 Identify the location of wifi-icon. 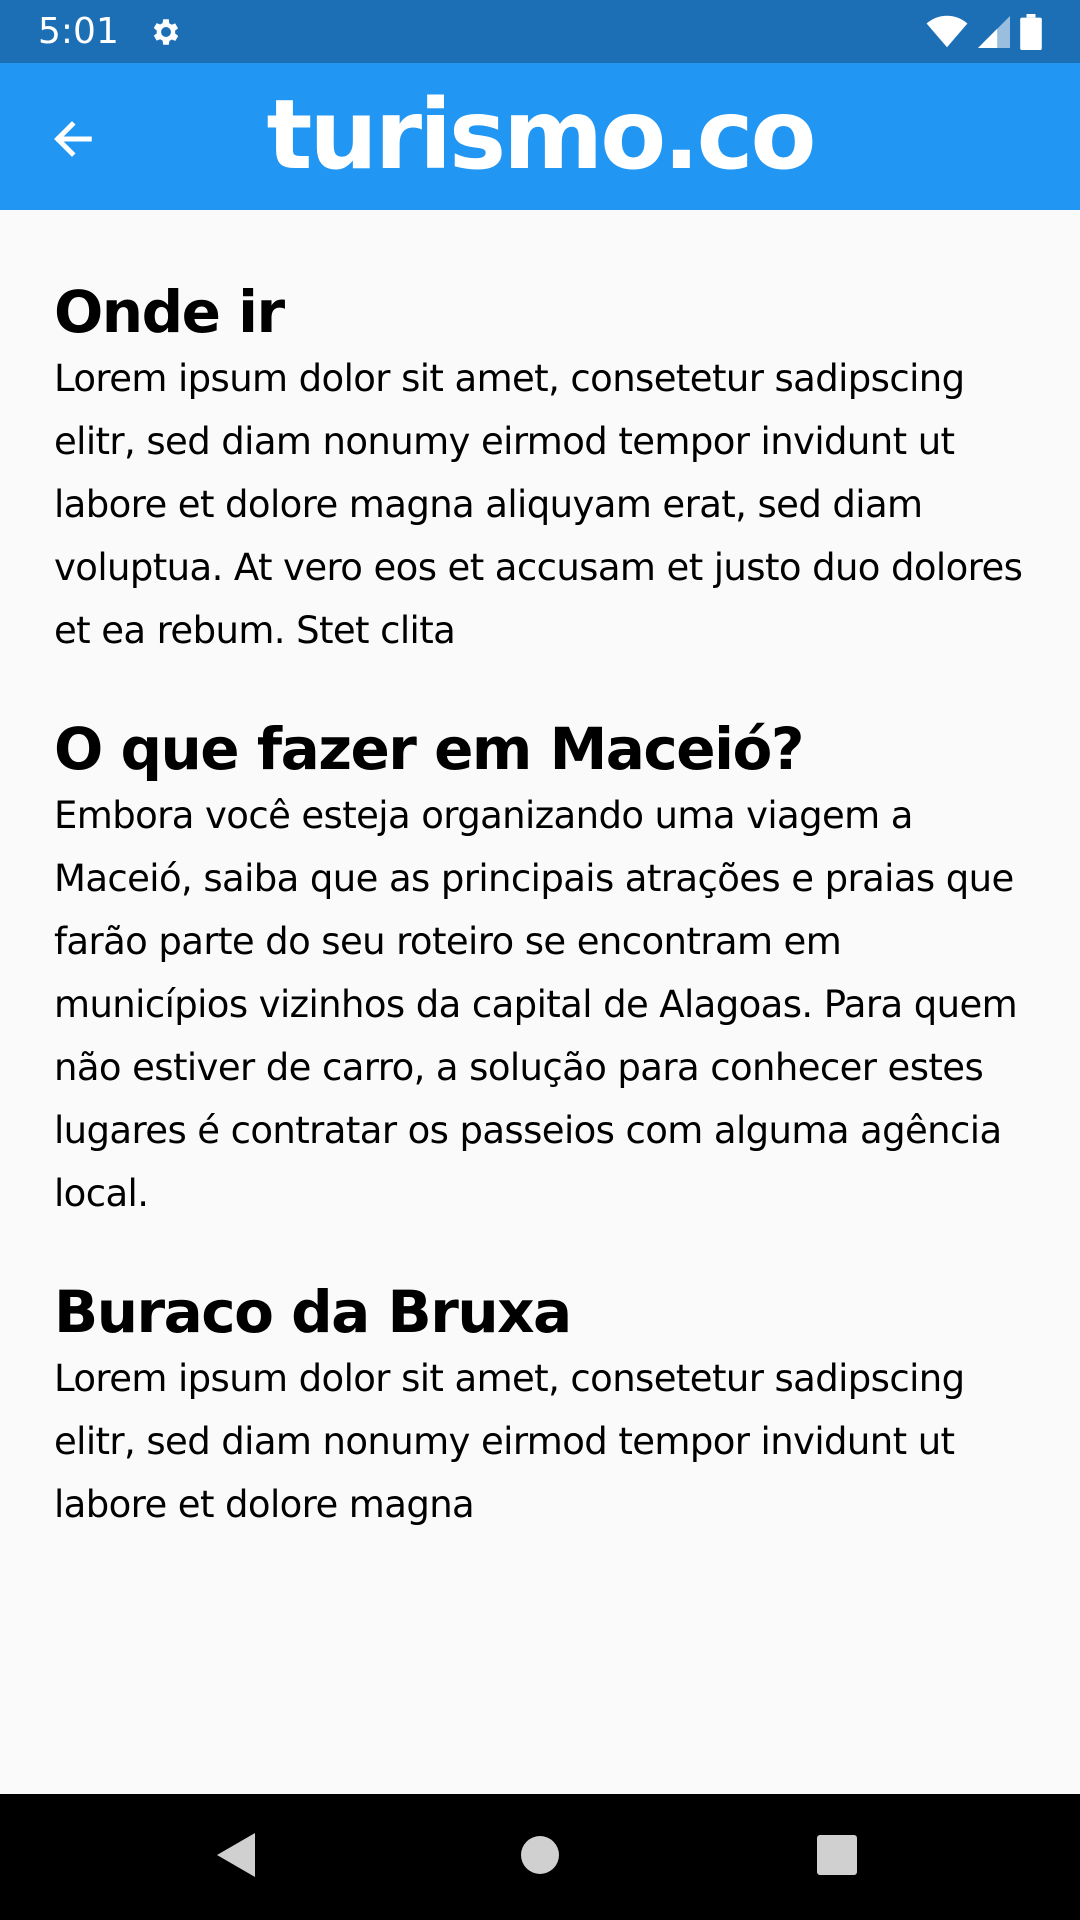
(947, 32).